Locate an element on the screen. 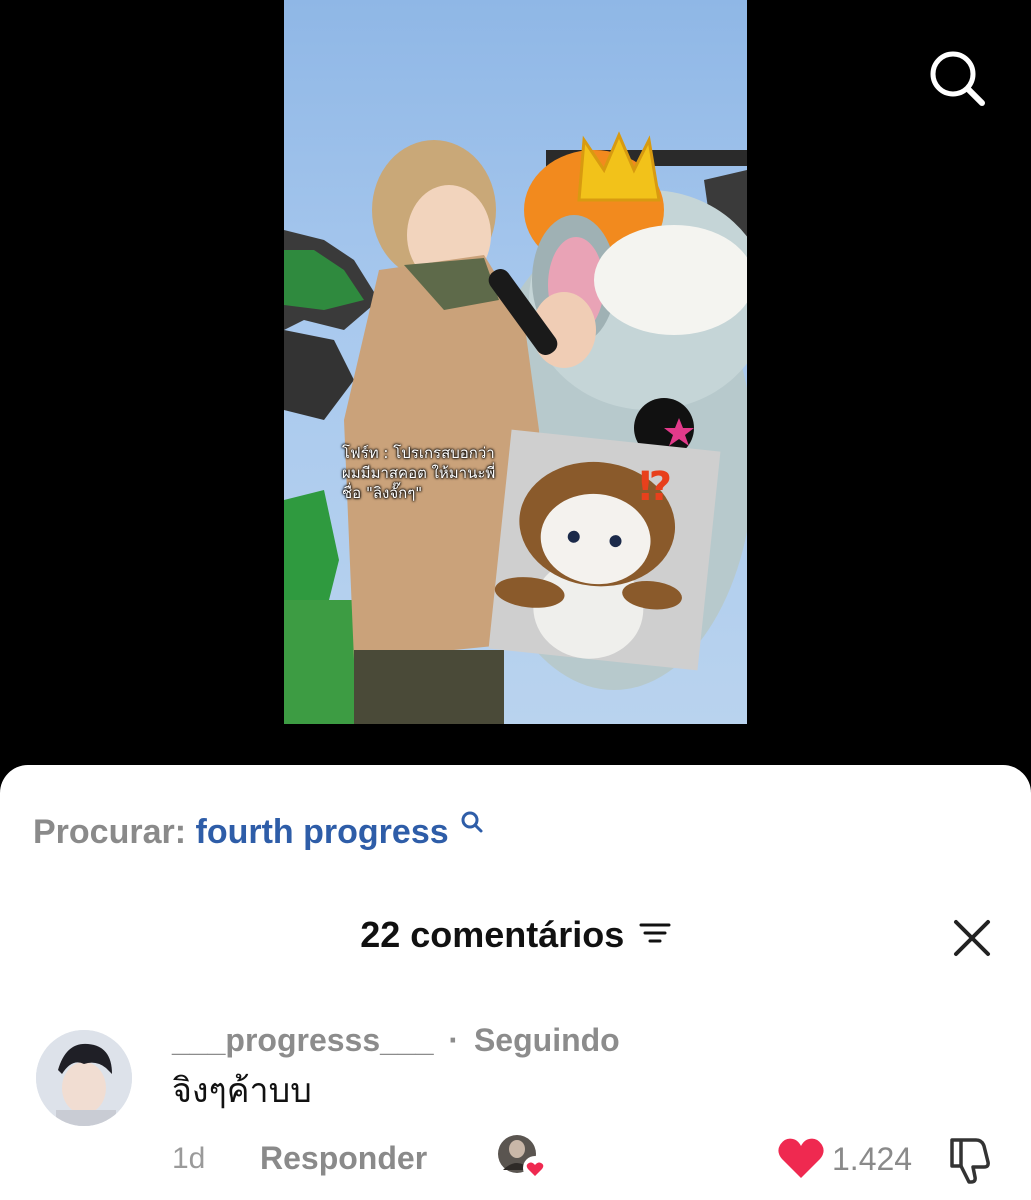 This screenshot has height=1200, width=1031. comment-username: ___progresss___ is located at coordinates (303, 1040).